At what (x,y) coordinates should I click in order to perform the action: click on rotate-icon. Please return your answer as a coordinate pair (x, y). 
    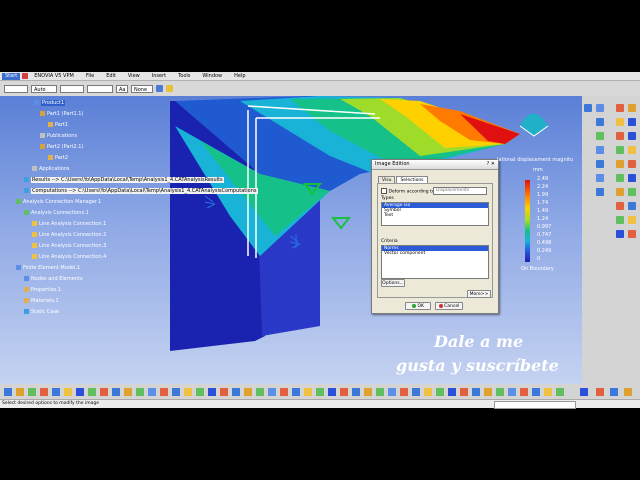
    Looking at the image, I should click on (600, 136).